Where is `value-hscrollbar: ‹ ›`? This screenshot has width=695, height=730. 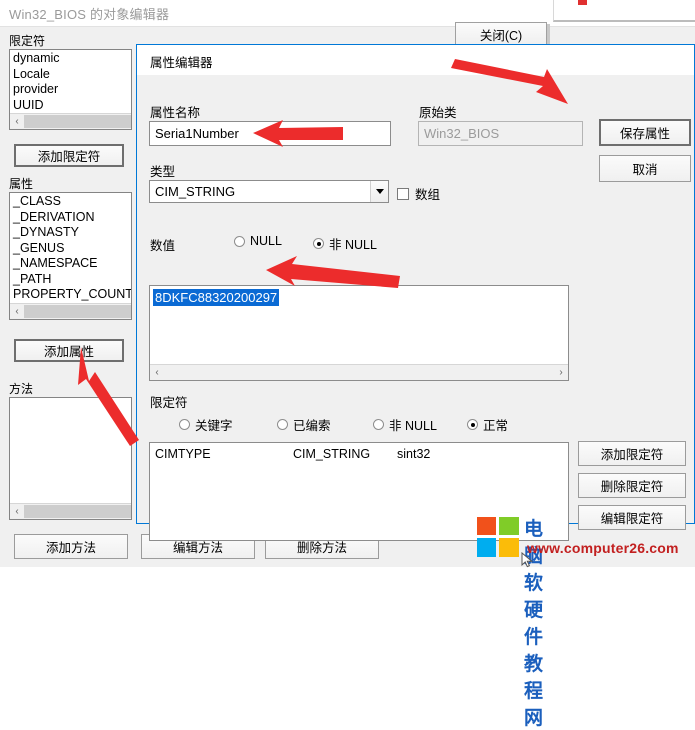 value-hscrollbar: ‹ › is located at coordinates (359, 372).